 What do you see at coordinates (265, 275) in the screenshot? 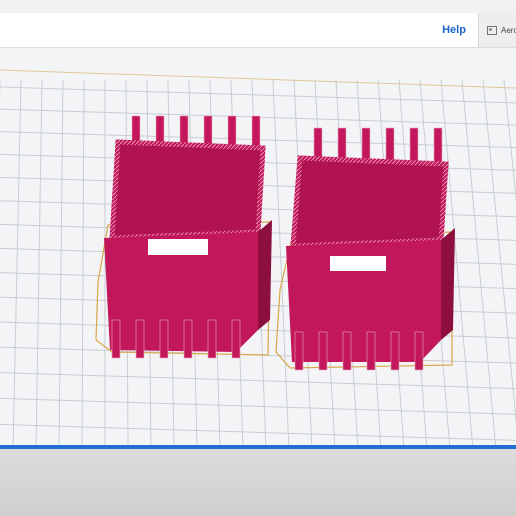
I see `model-1-side-face` at bounding box center [265, 275].